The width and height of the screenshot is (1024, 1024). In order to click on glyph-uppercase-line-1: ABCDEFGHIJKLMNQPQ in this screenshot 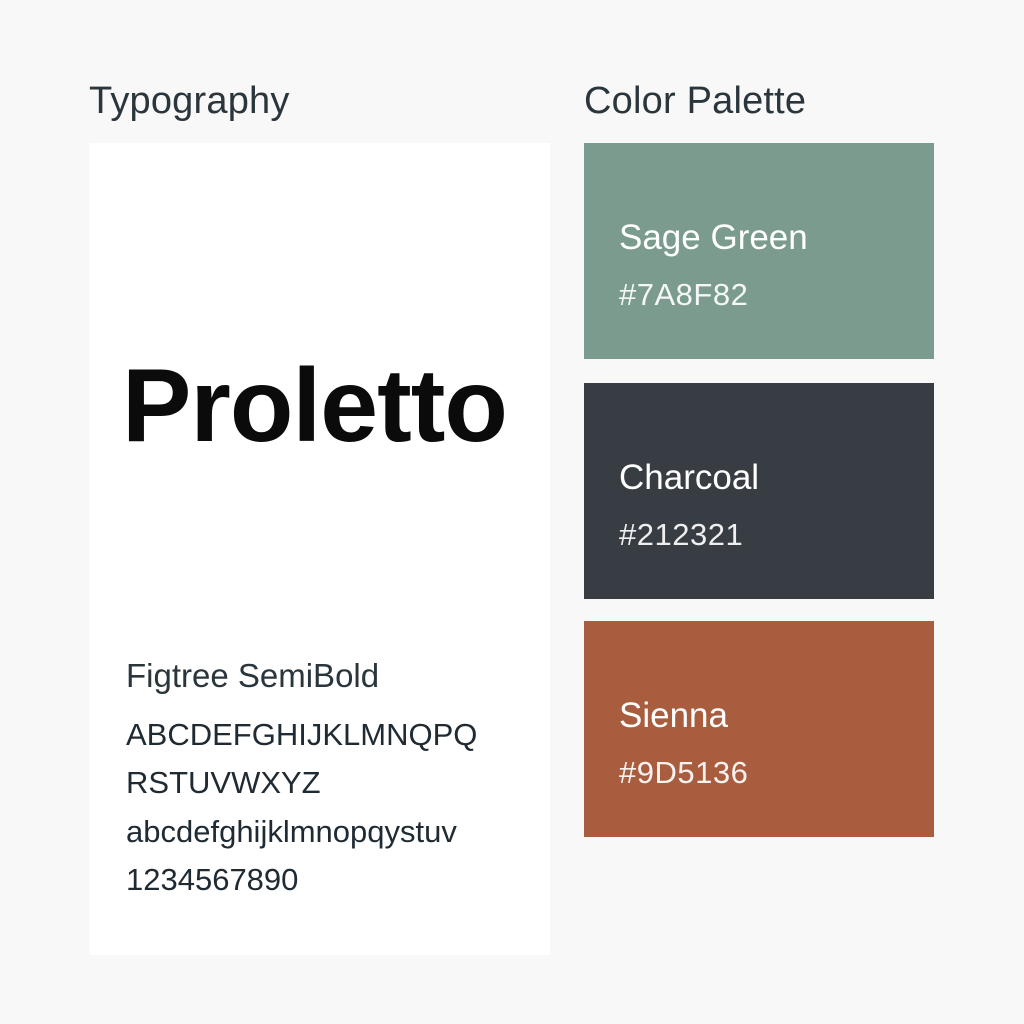, I will do `click(302, 734)`.